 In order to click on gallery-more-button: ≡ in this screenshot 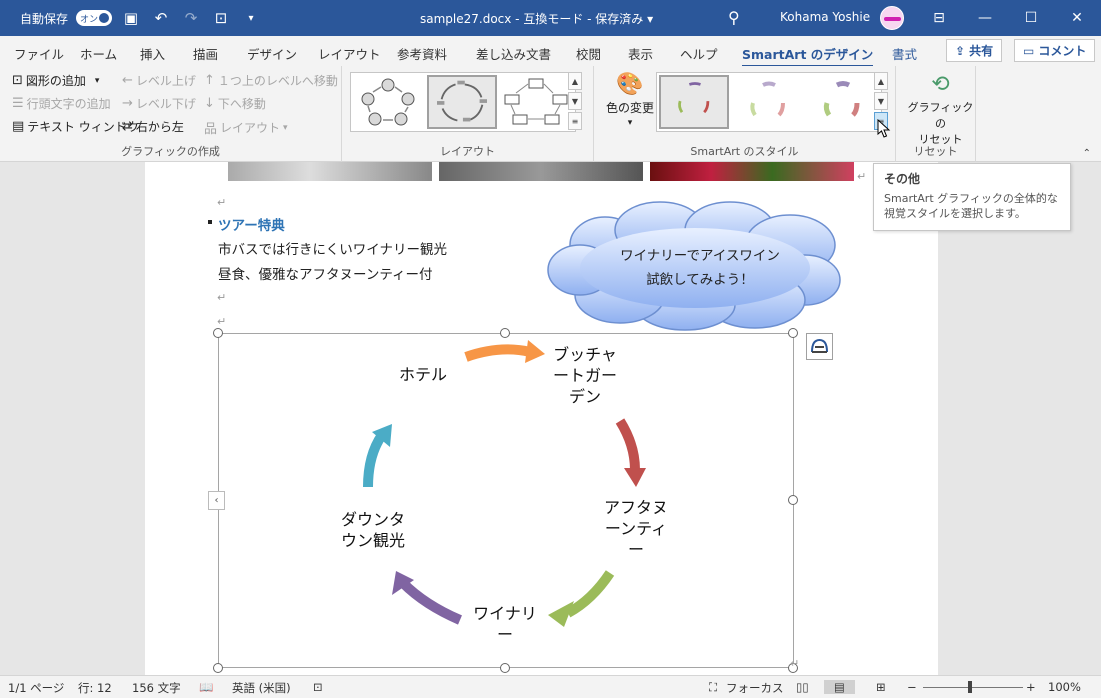, I will do `click(575, 121)`.